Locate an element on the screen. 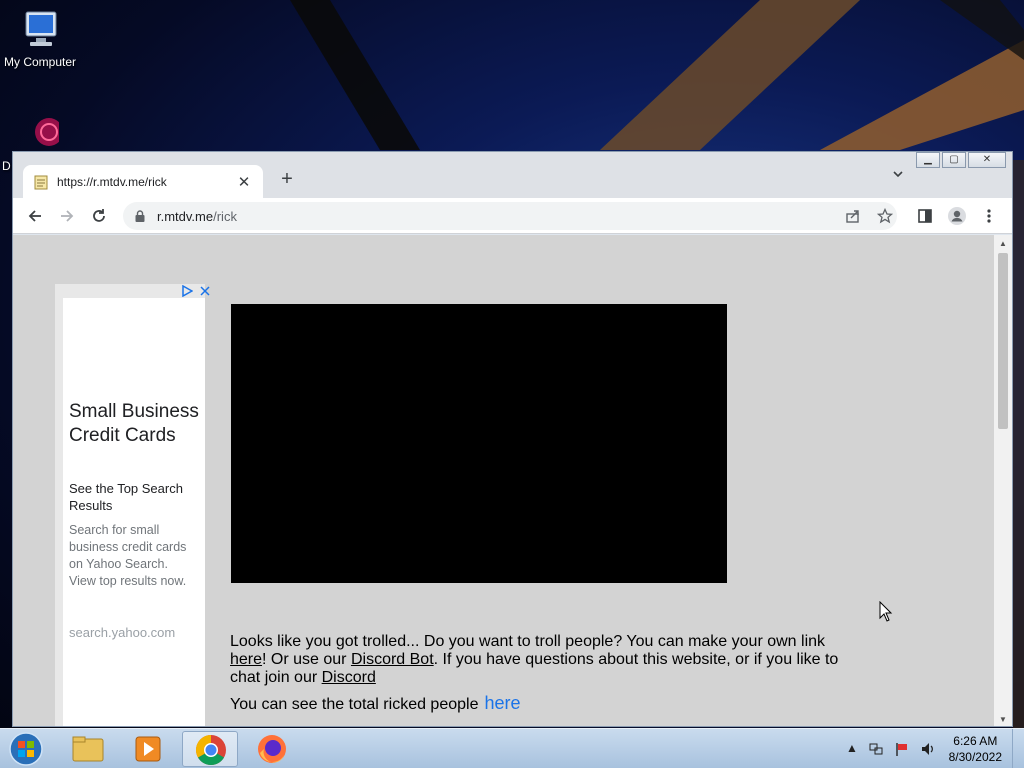 The image size is (1024, 768). back-arrow-icon is located at coordinates (35, 216).